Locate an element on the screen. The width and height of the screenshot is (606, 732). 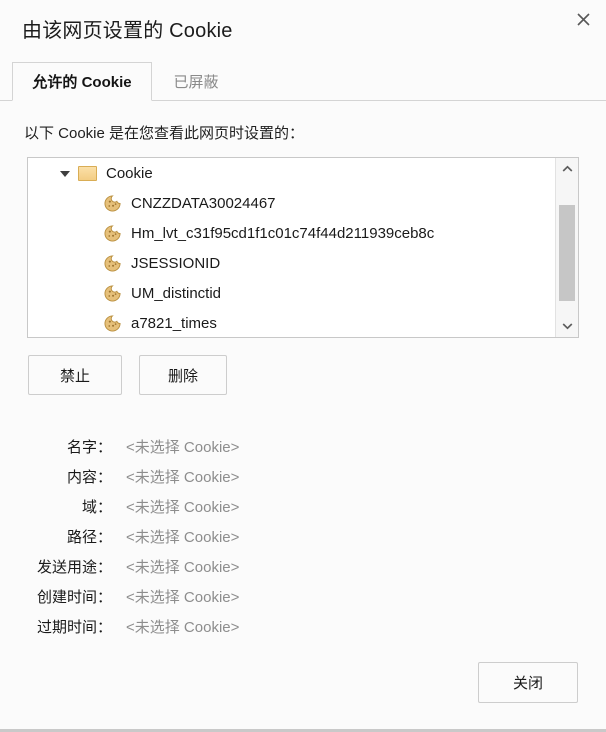
detail-label-name: 名字： is located at coordinates (89, 447).